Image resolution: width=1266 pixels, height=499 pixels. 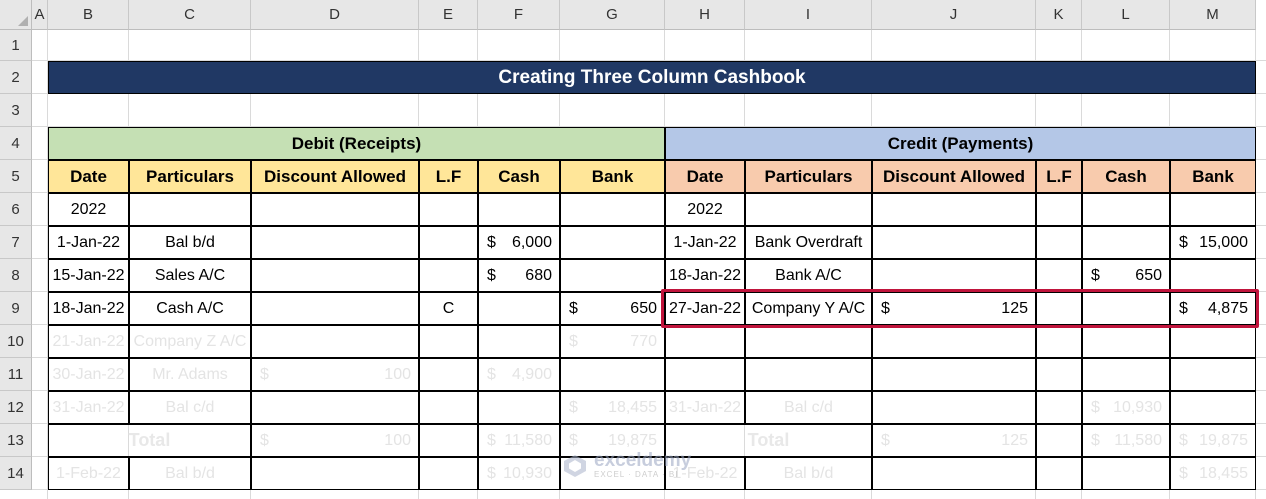 What do you see at coordinates (190, 242) in the screenshot?
I see `debit-particulars-cell: Bal b/d` at bounding box center [190, 242].